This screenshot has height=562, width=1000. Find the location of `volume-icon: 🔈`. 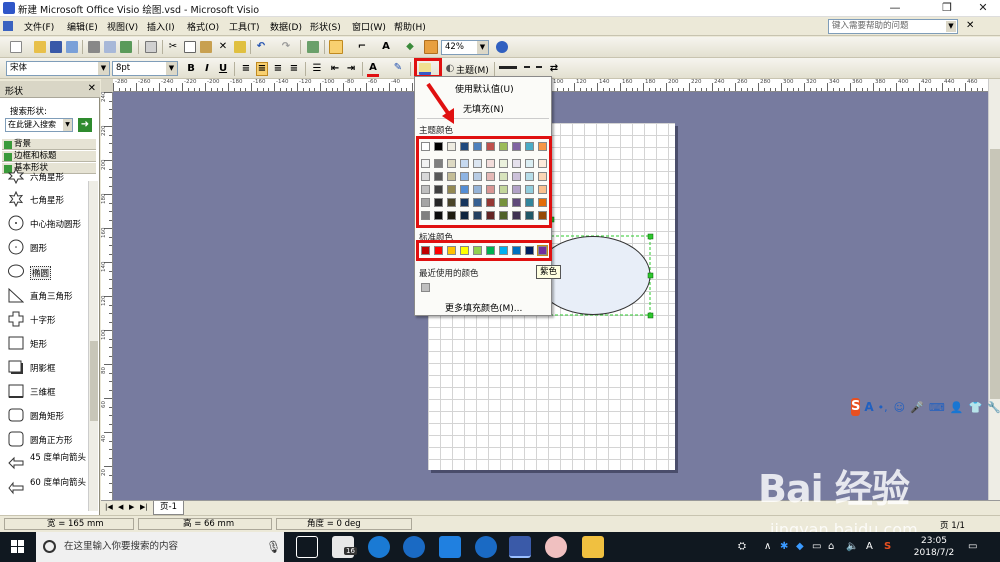

volume-icon: 🔈 is located at coordinates (852, 546).